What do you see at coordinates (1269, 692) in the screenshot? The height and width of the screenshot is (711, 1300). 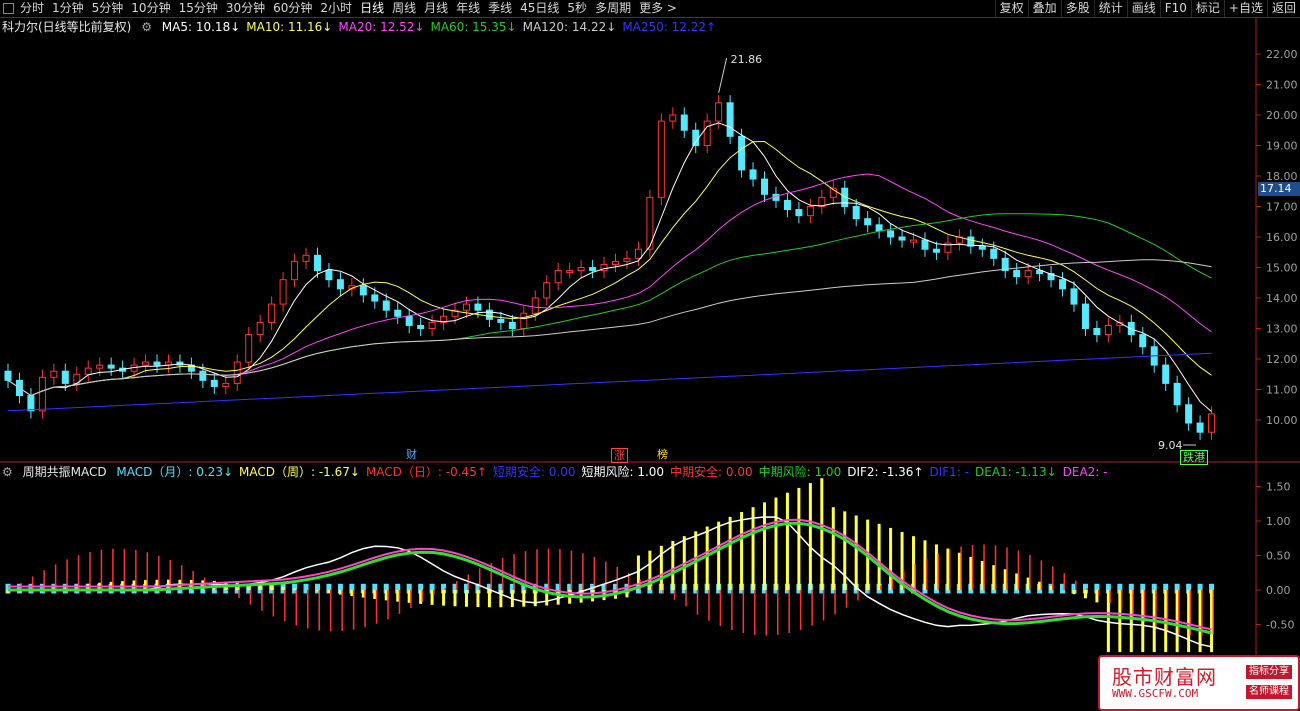 I see `watermark-tag: 名师课程` at bounding box center [1269, 692].